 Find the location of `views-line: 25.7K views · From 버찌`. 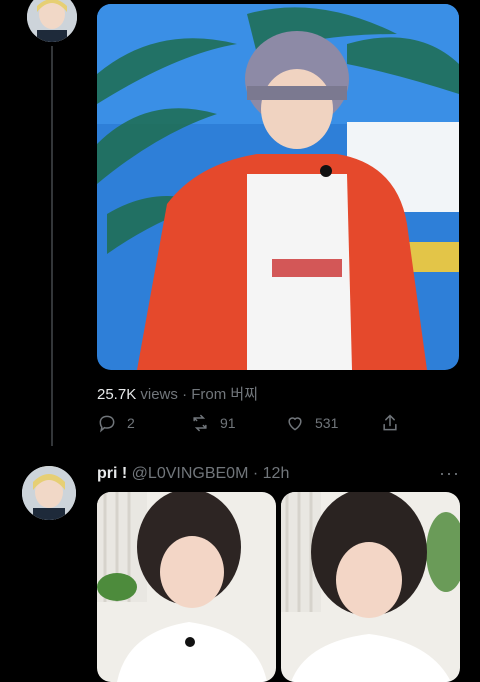

views-line: 25.7K views · From 버찌 is located at coordinates (177, 393).